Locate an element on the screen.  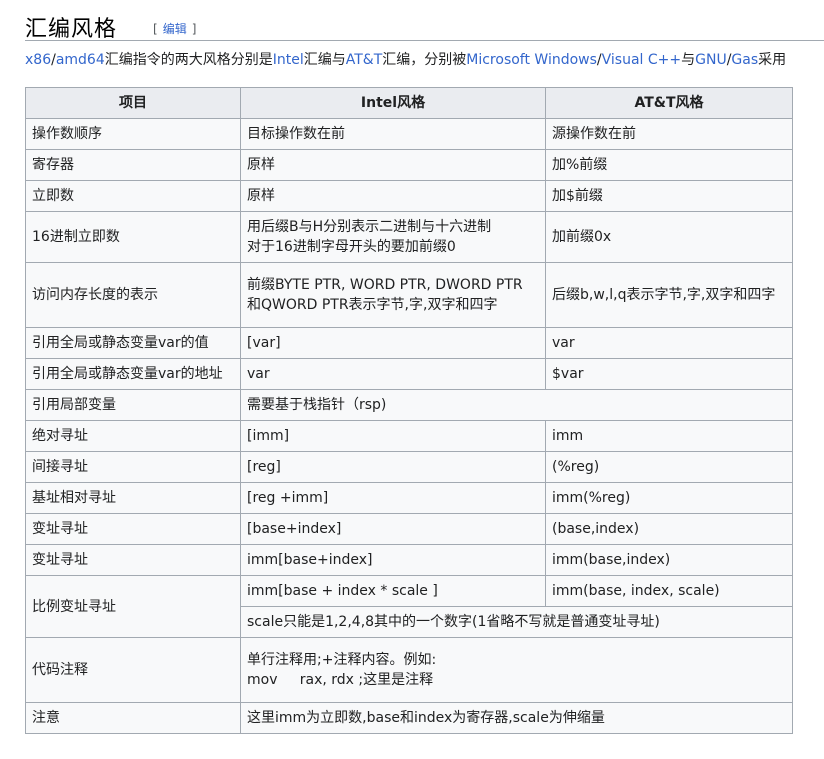
att-cell: (base,index) is located at coordinates (669, 529).